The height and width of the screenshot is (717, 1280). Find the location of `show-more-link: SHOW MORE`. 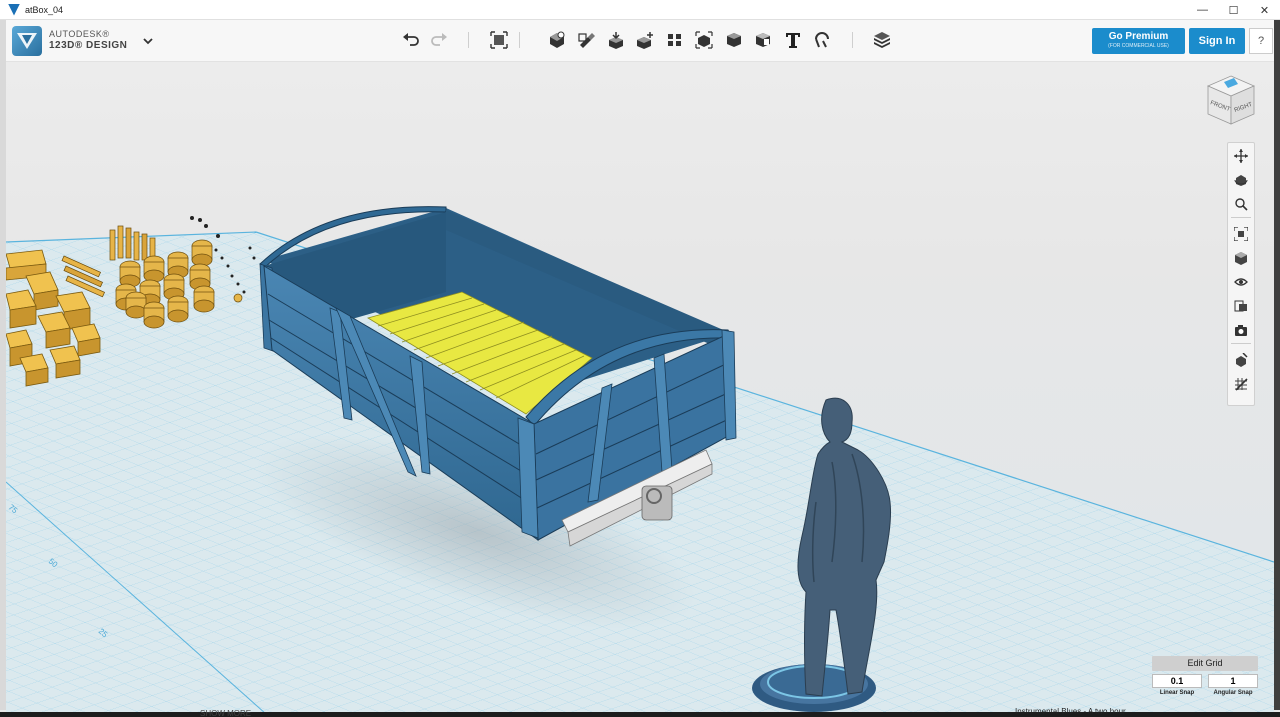

show-more-link: SHOW MORE is located at coordinates (225, 713).